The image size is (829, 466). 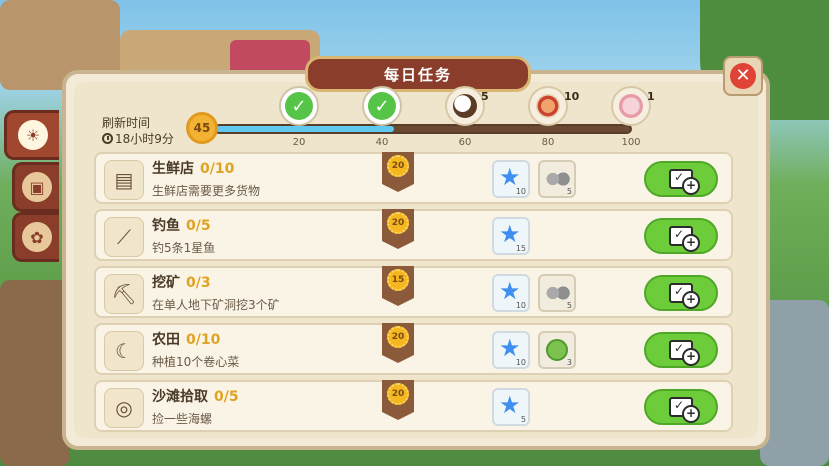 I want to click on close-button: ✕, so click(x=743, y=76).